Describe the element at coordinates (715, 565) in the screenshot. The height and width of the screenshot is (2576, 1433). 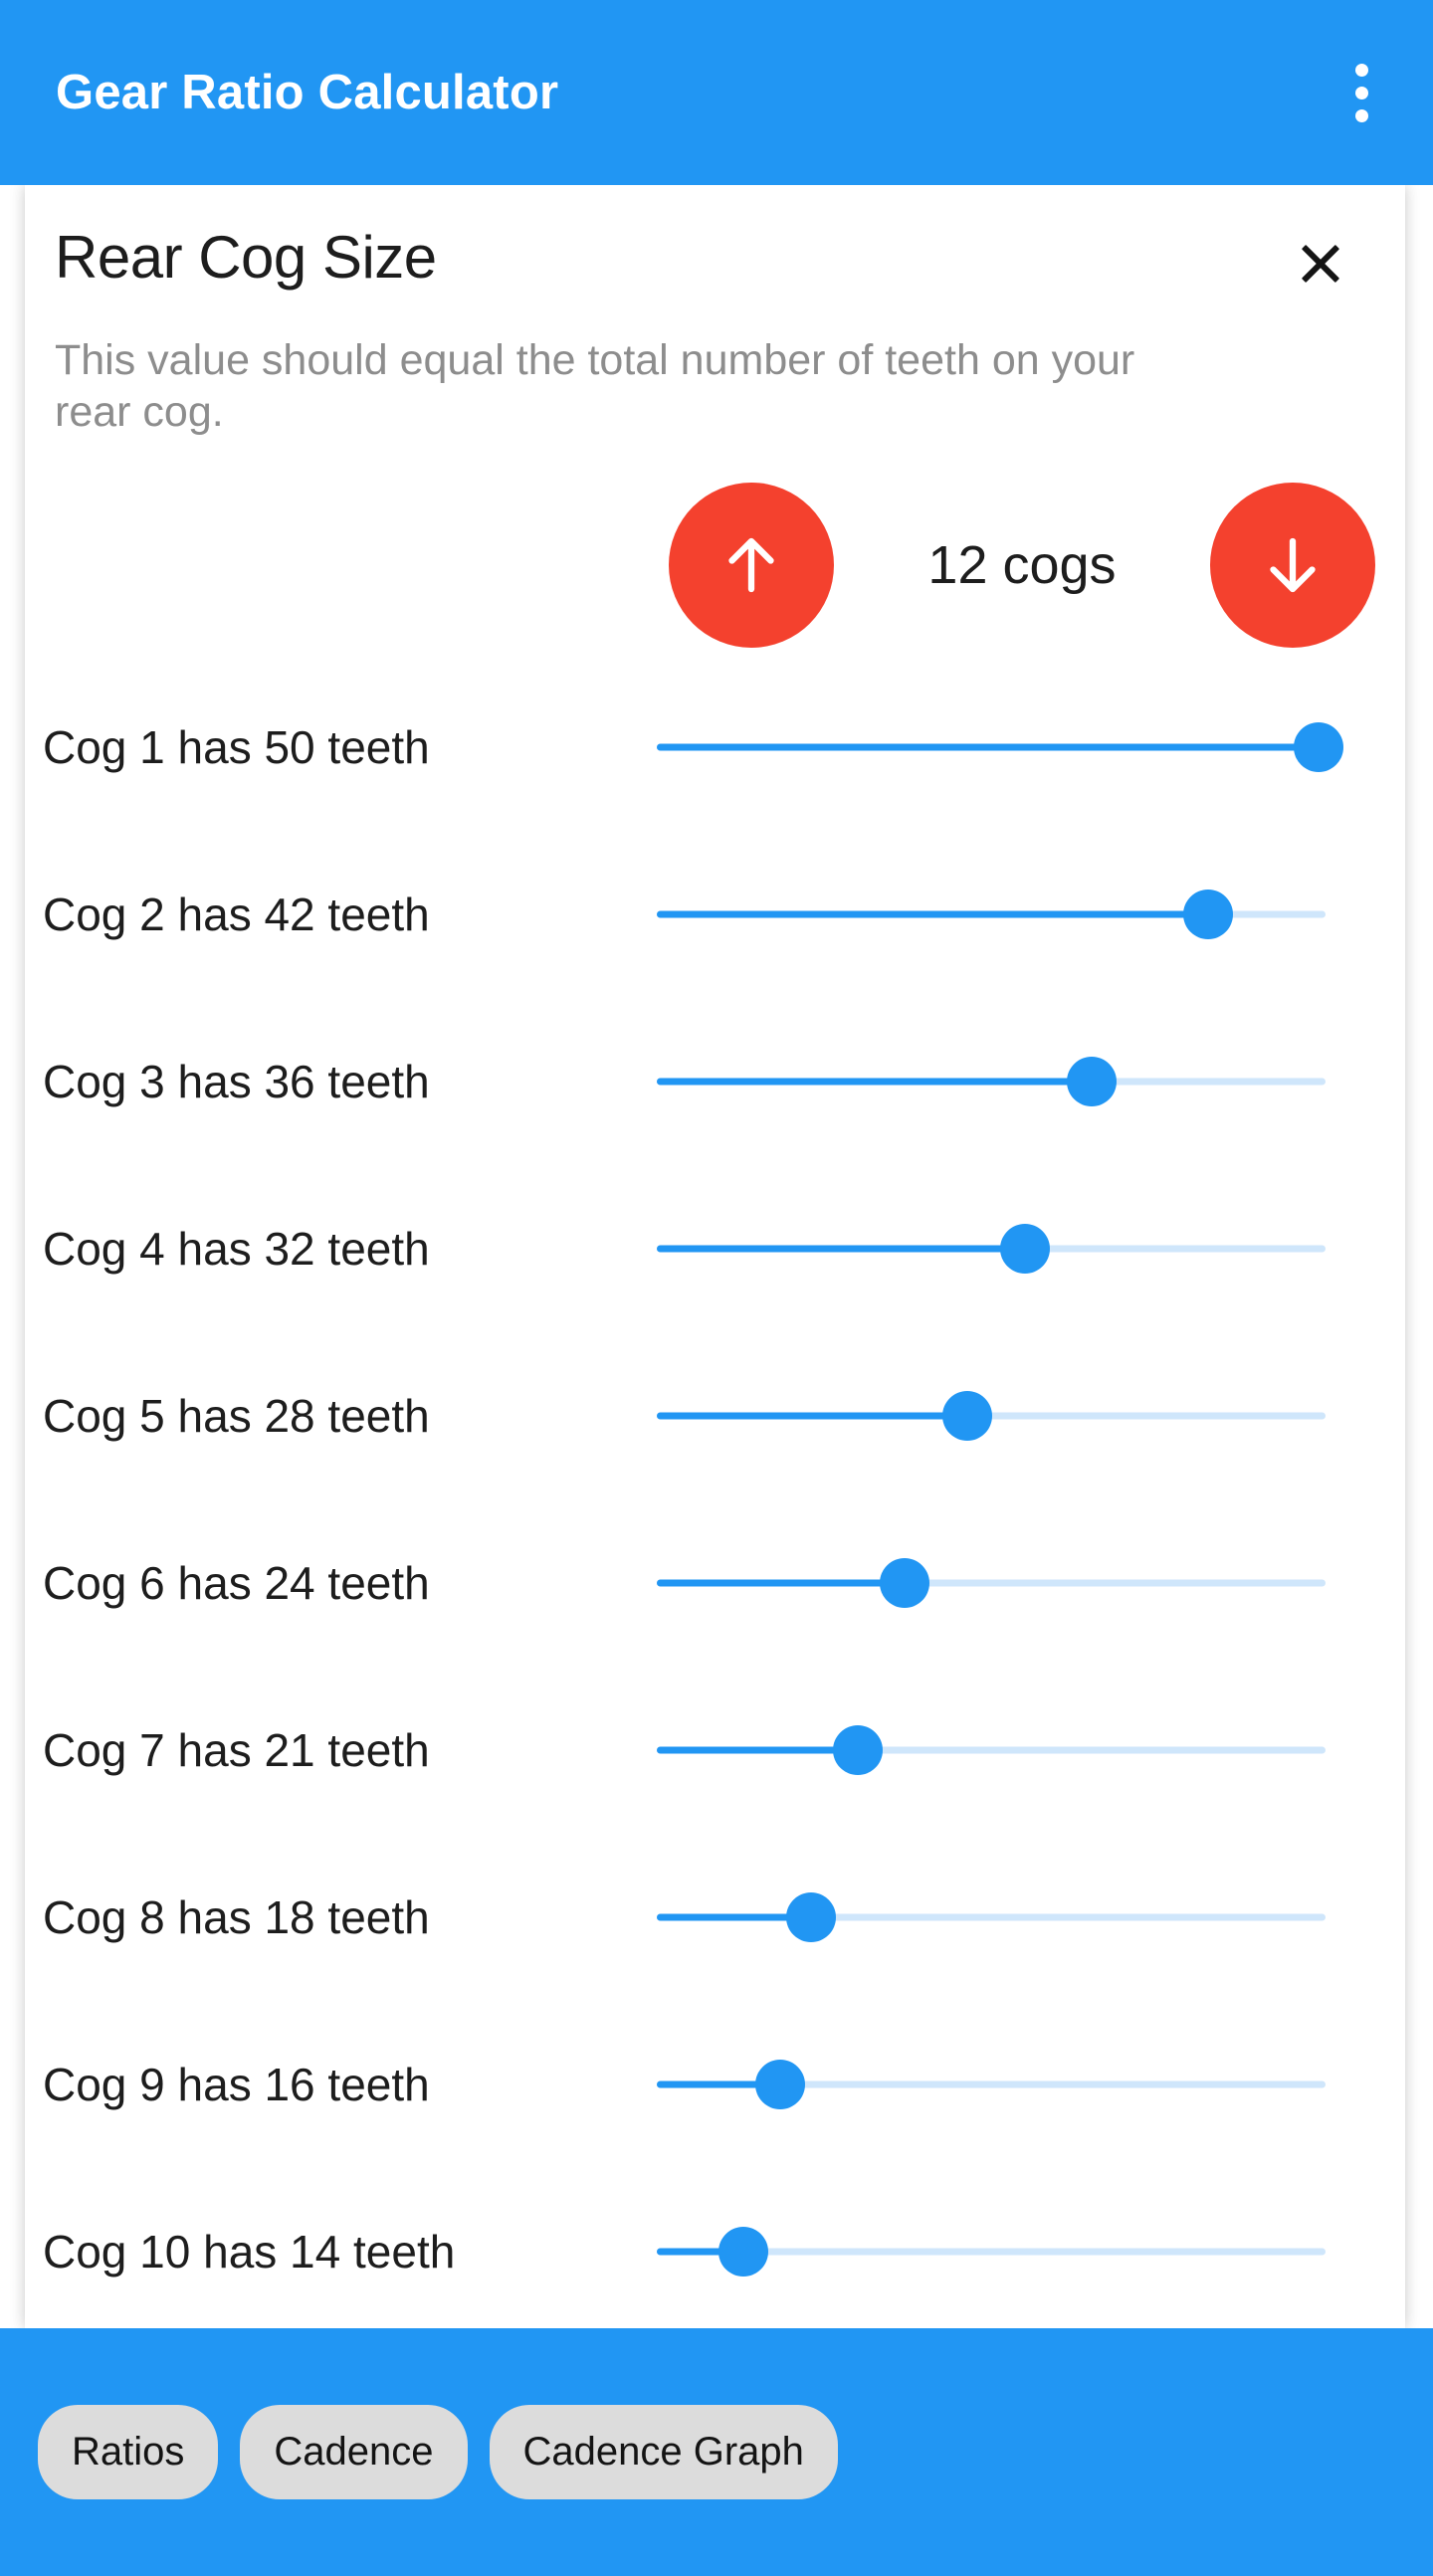
I see `cog-count-stepper: 12 cogs` at that location.